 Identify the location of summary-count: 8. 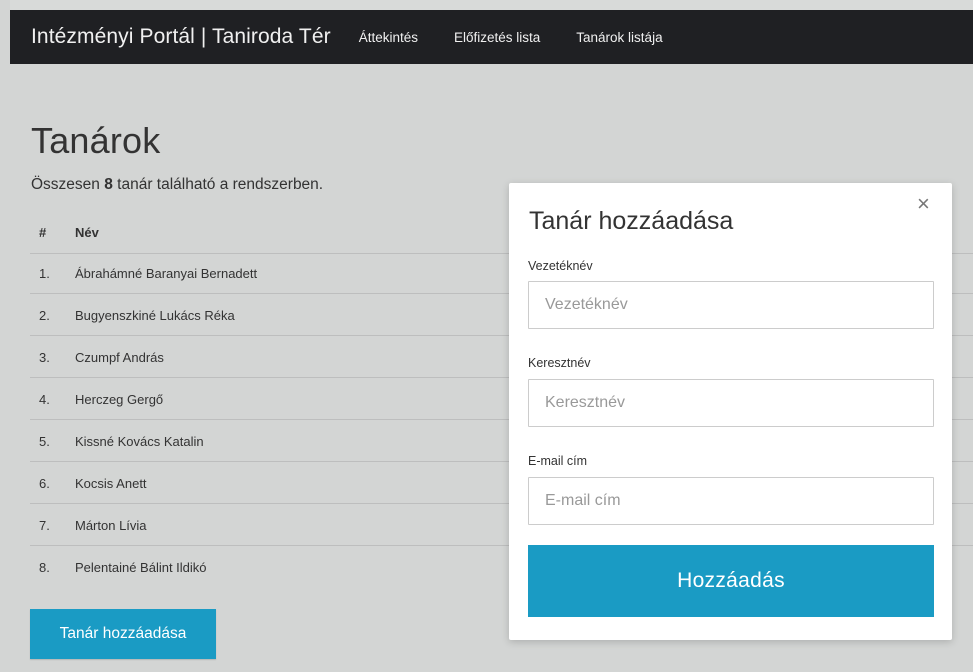
(108, 184).